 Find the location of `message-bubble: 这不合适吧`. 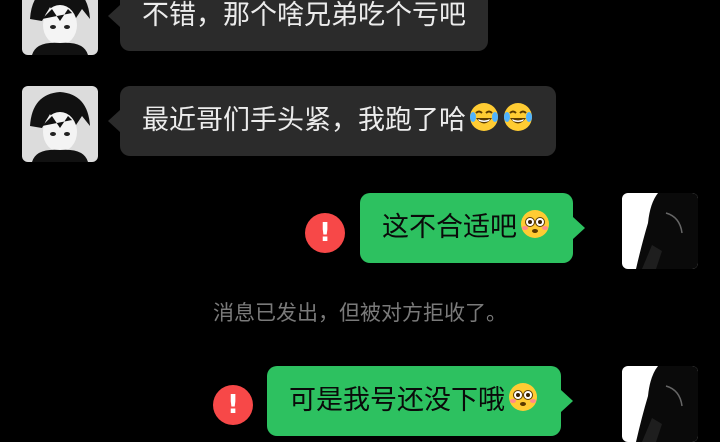

message-bubble: 这不合适吧 is located at coordinates (472, 228).